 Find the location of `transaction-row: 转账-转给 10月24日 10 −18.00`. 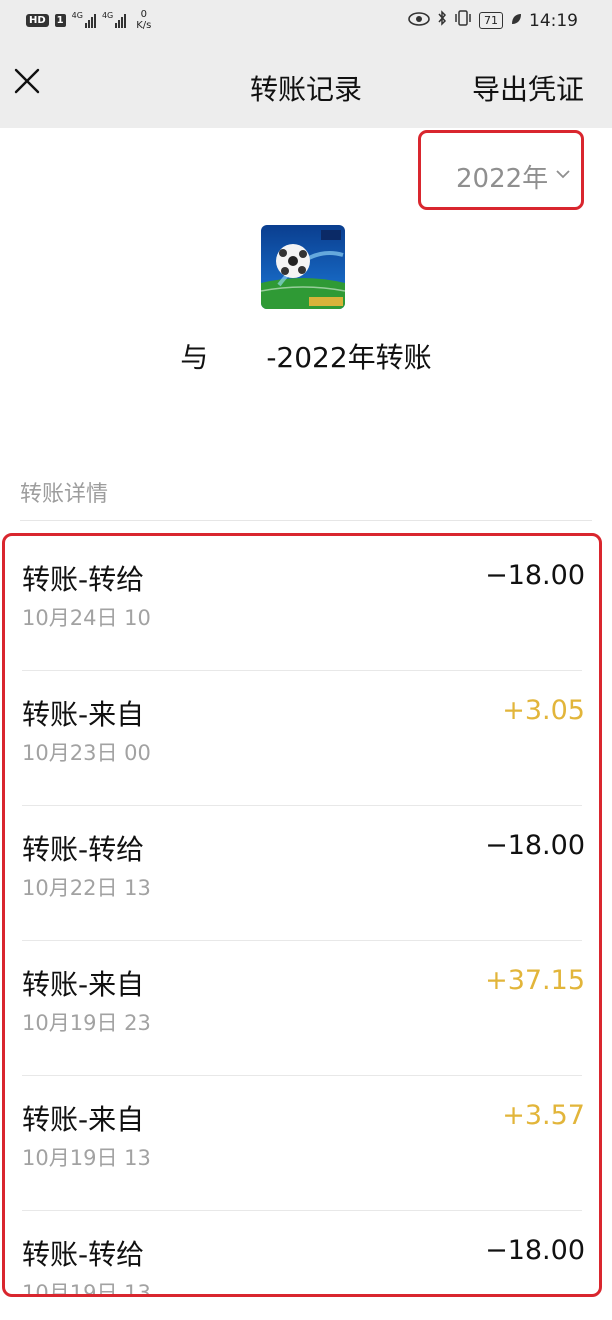

transaction-row: 转账-转给 10月24日 10 −18.00 is located at coordinates (302, 603).